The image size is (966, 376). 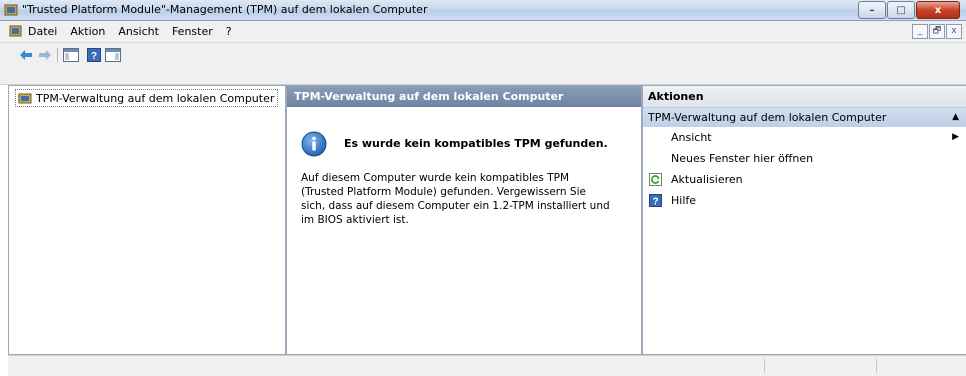 I want to click on result-pane-header: TPM-Verwaltung auf dem lokalen Computer, so click(x=464, y=96).